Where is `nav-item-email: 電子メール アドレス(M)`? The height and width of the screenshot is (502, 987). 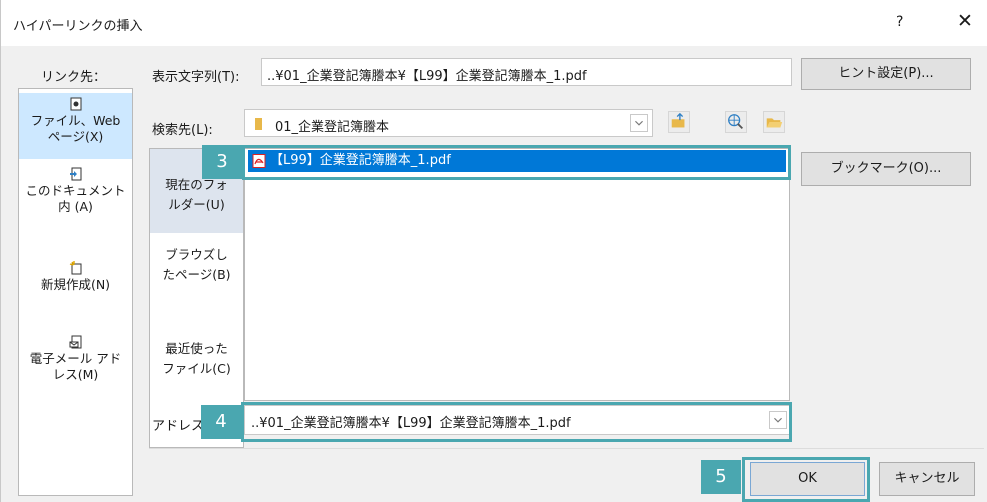 nav-item-email: 電子メール アドレス(M) is located at coordinates (75, 365).